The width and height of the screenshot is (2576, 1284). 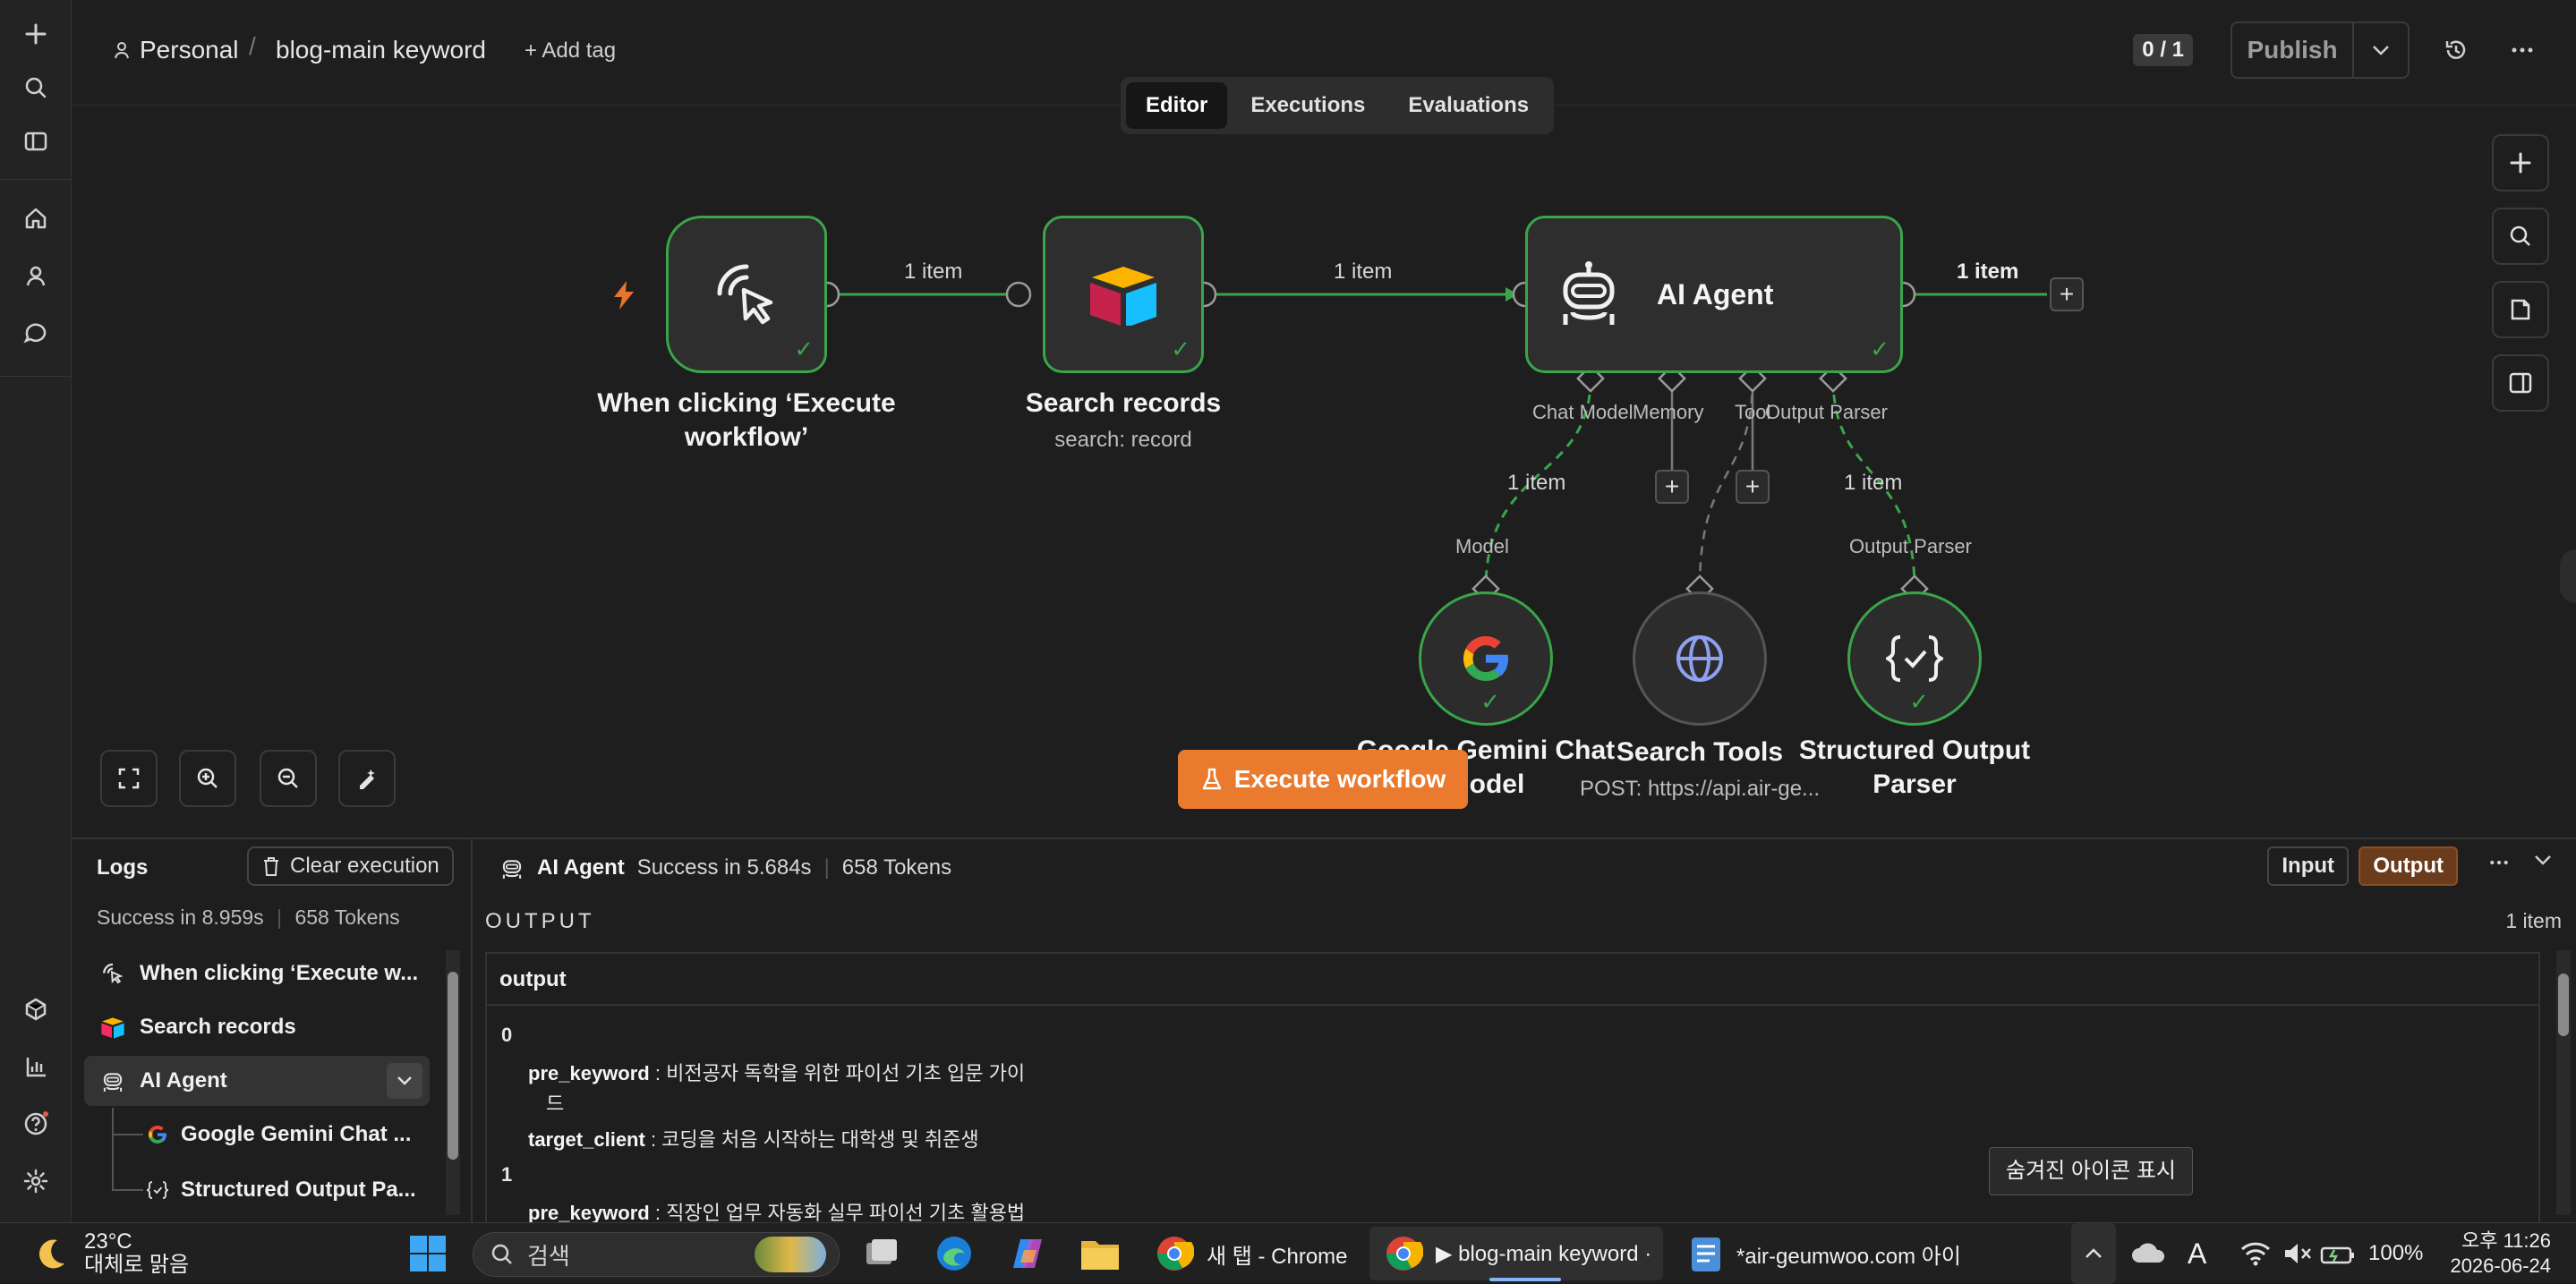 What do you see at coordinates (36, 1181) in the screenshot?
I see `settings-gear-icon` at bounding box center [36, 1181].